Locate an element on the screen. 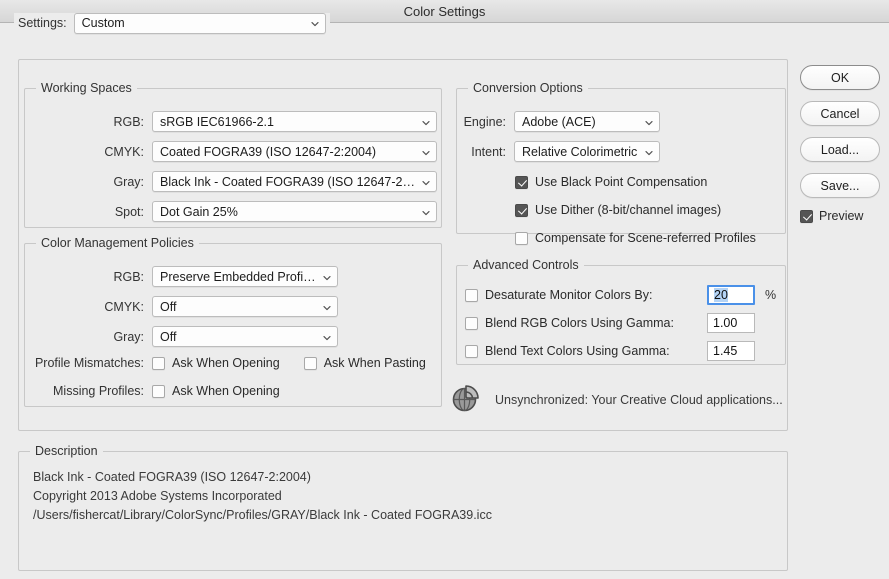  profile-mismatches-label: Profile Mismatches: is located at coordinates (89, 363).